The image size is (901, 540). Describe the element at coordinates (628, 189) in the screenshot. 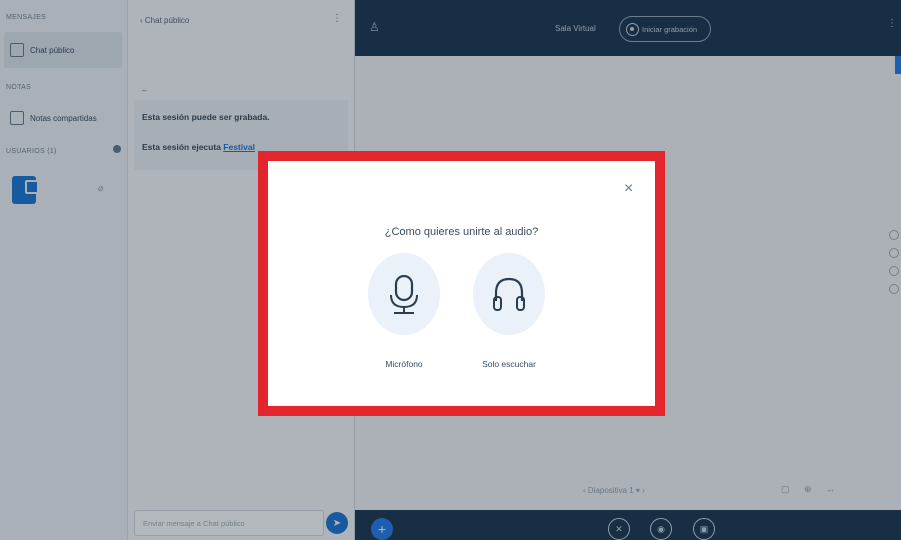

I see `close-icon: ×` at that location.